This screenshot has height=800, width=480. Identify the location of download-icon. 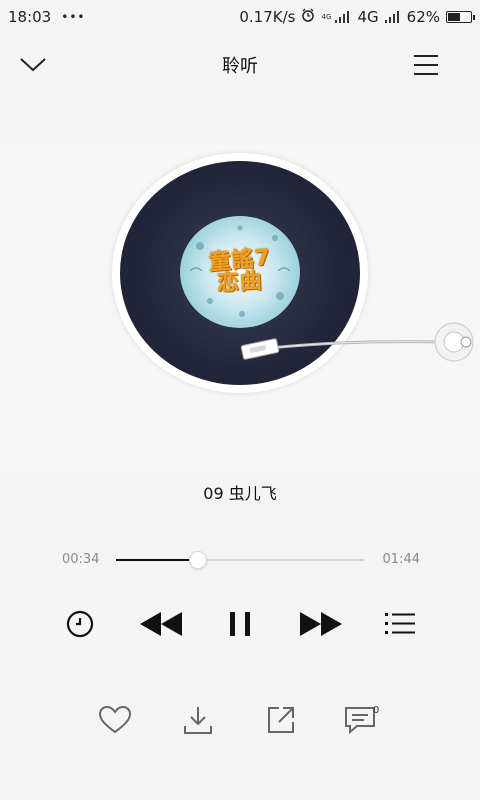
(198, 720).